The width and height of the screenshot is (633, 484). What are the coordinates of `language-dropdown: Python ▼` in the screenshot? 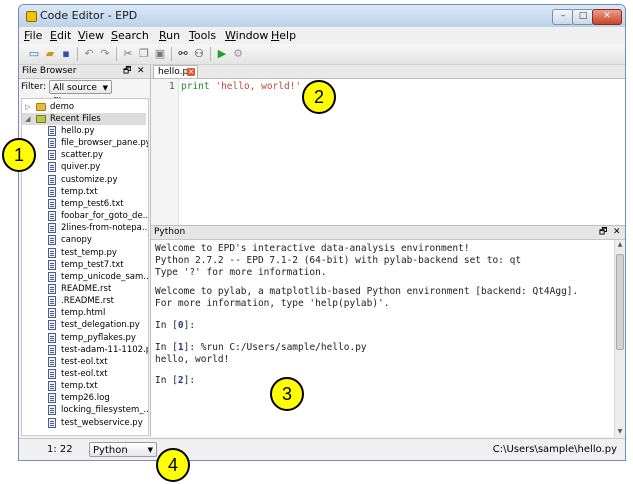 It's located at (123, 449).